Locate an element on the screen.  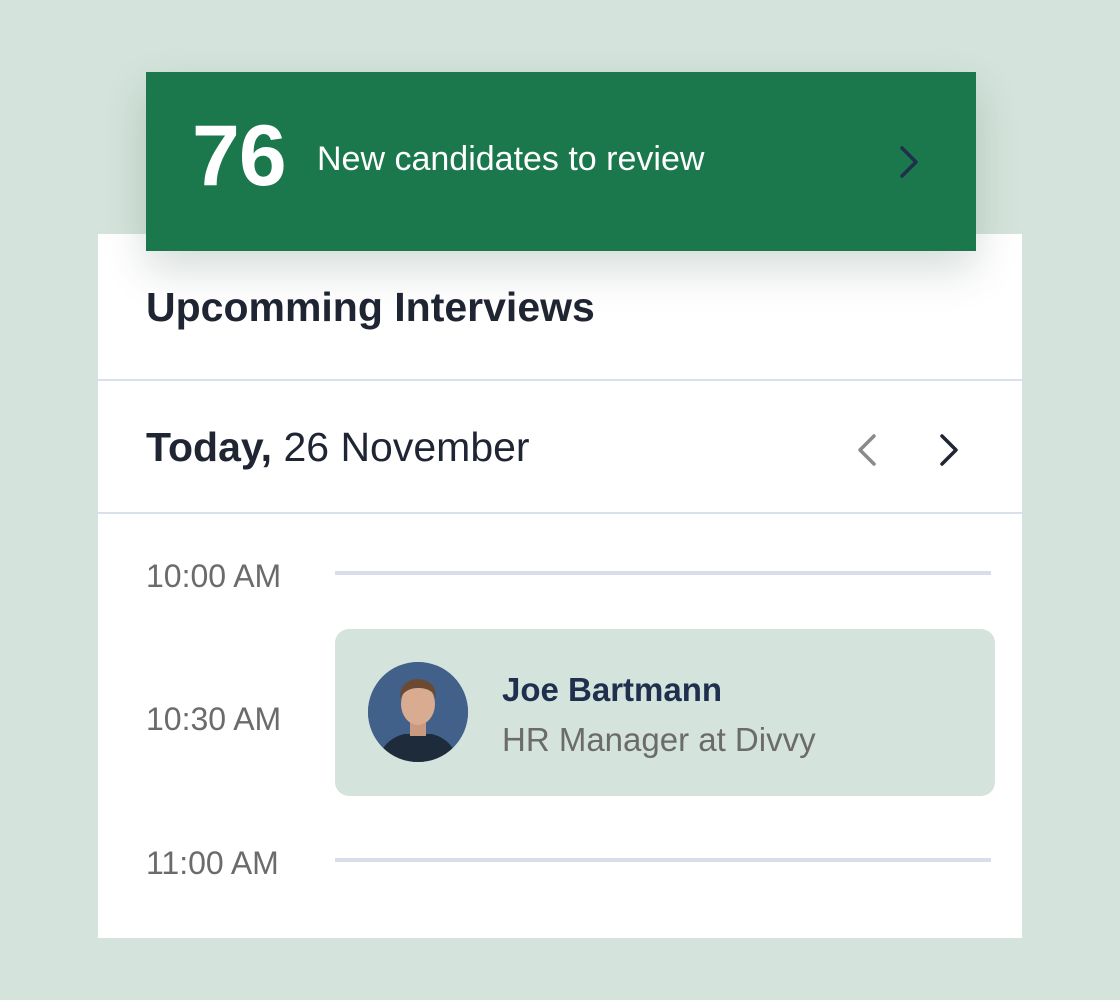
time-label-1000: 10:00 AM is located at coordinates (214, 576).